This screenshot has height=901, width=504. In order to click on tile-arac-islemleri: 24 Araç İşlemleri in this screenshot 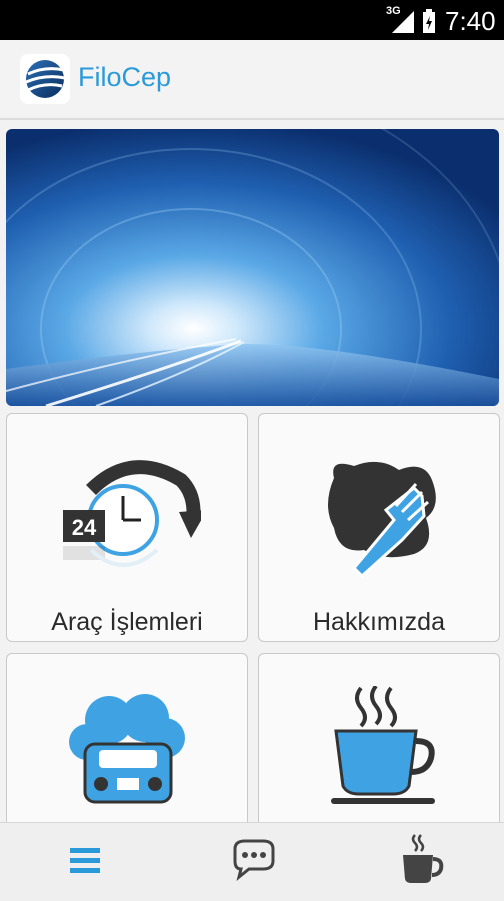, I will do `click(127, 527)`.